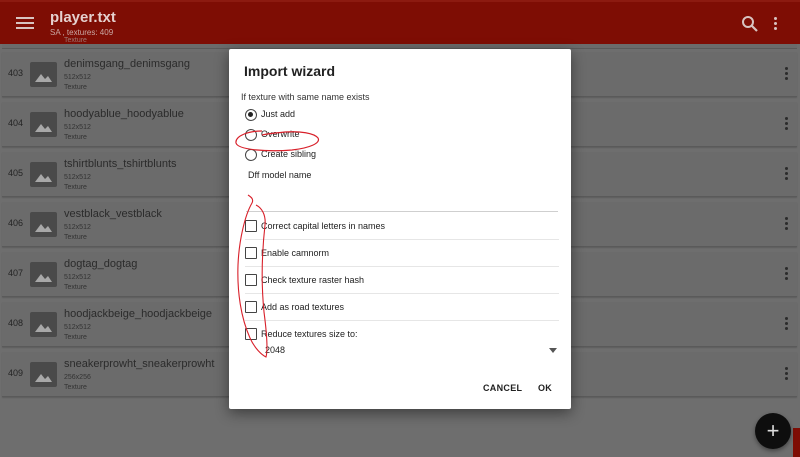  What do you see at coordinates (83, 17) in the screenshot?
I see `app-title: player.txt` at bounding box center [83, 17].